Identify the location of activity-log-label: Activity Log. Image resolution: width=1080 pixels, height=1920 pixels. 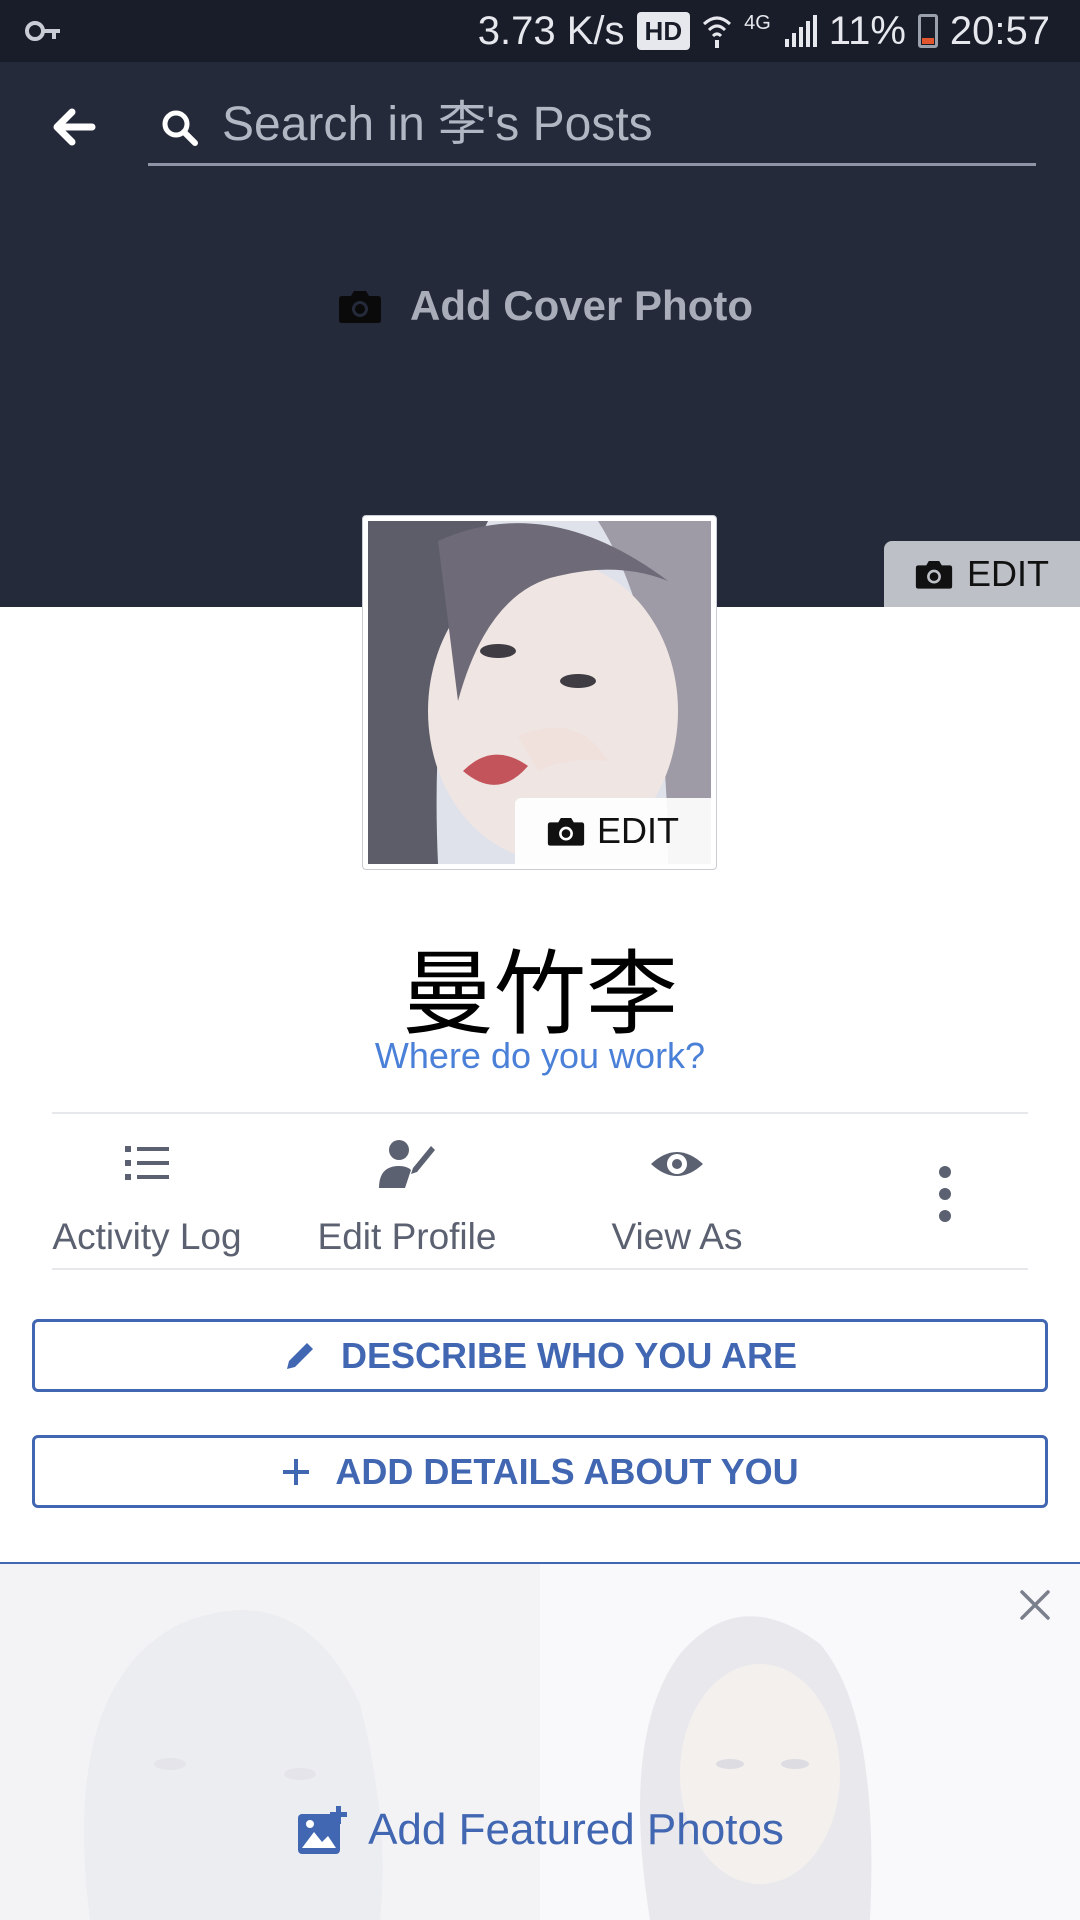
(147, 1236).